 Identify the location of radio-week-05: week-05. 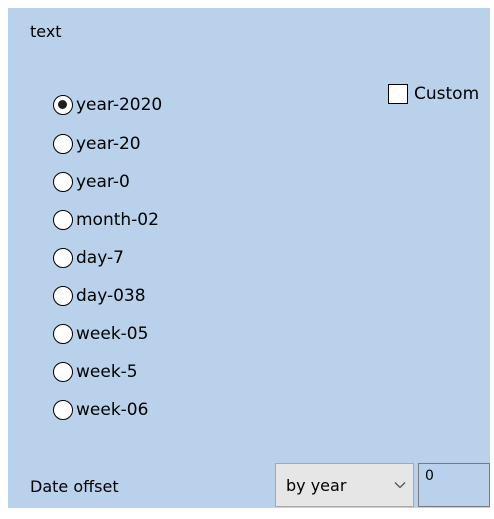
(100, 334).